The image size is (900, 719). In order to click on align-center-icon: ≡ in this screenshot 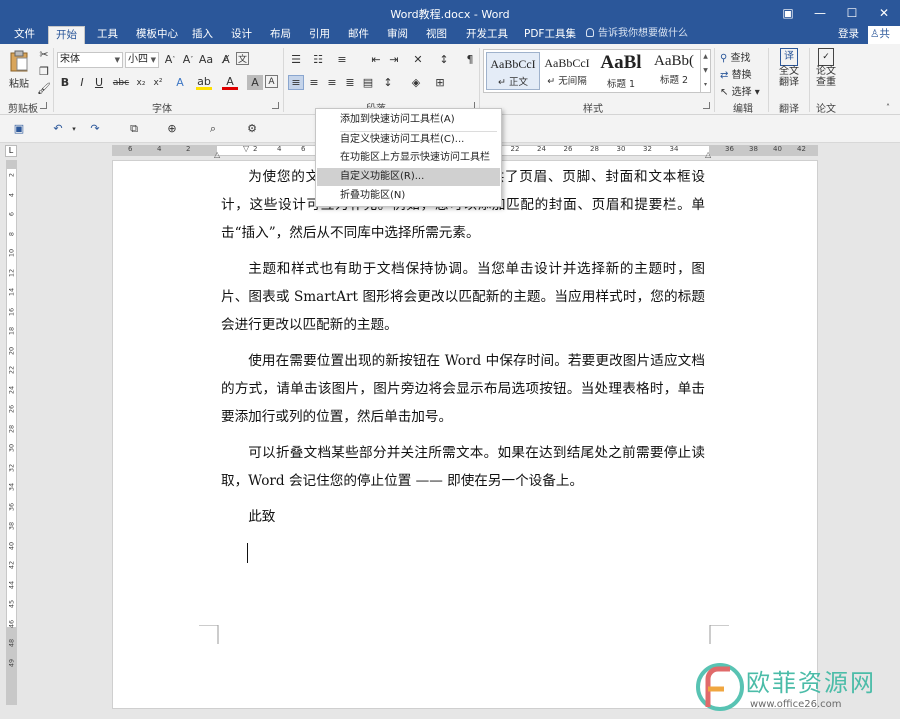, I will do `click(314, 82)`.